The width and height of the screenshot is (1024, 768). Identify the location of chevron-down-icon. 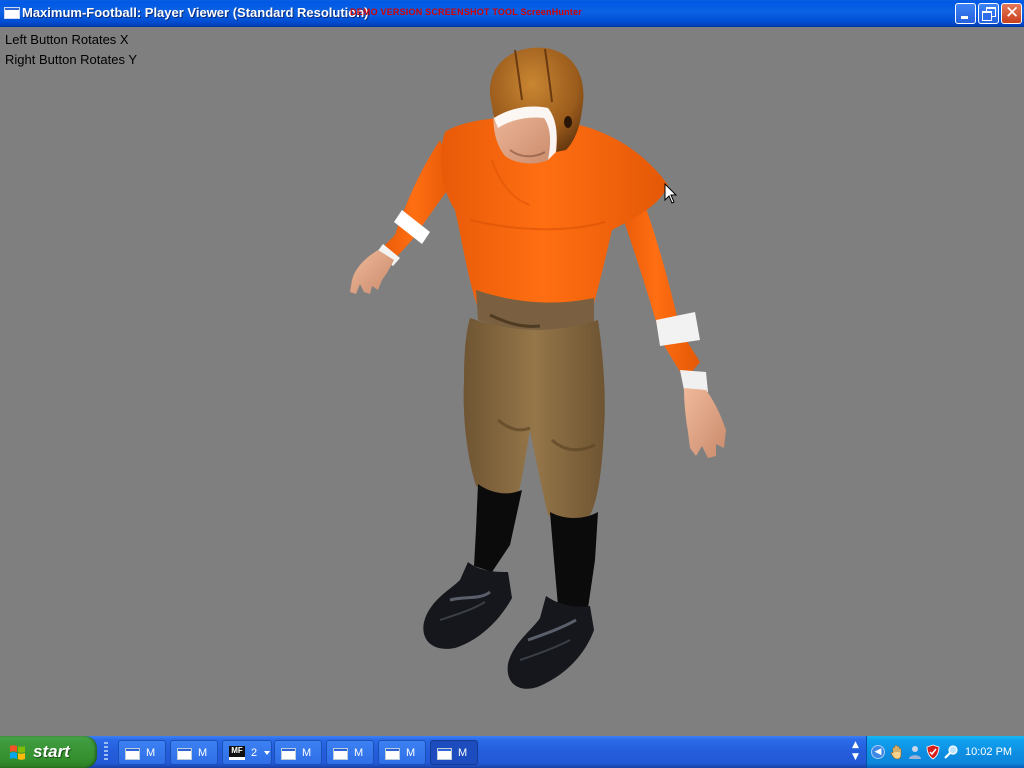
(267, 753).